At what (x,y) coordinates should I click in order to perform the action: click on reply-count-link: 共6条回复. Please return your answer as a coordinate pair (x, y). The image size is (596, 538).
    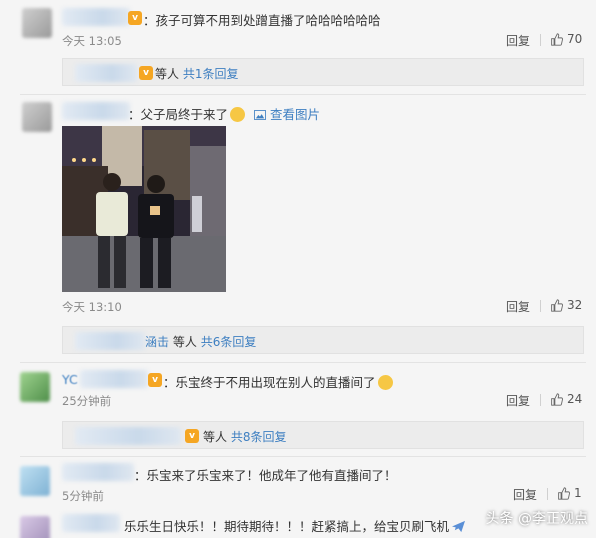
    Looking at the image, I should click on (229, 342).